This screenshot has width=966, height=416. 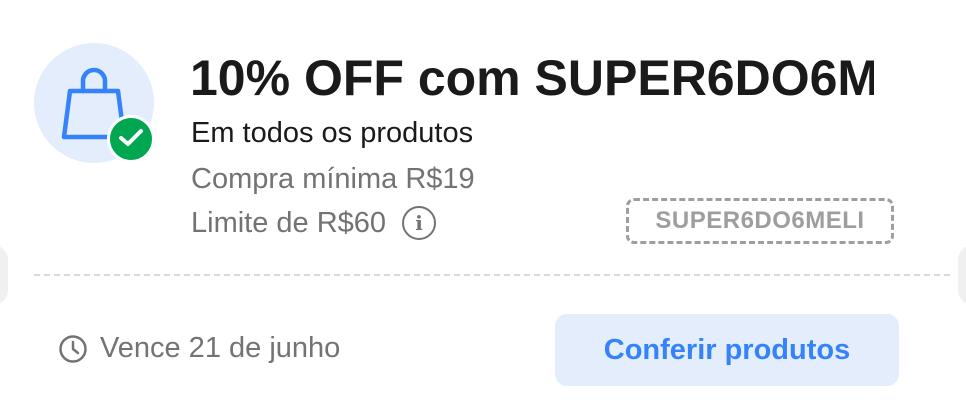 What do you see at coordinates (220, 348) in the screenshot?
I see `expiry-text: Vence 21 de junho` at bounding box center [220, 348].